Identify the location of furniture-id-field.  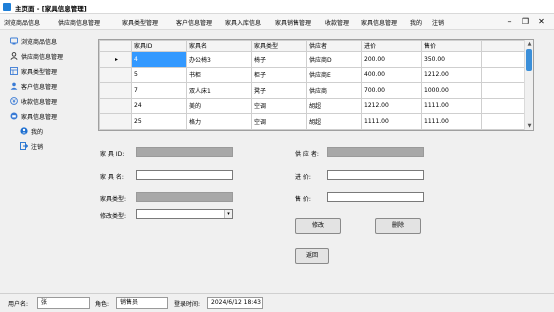
(184, 152).